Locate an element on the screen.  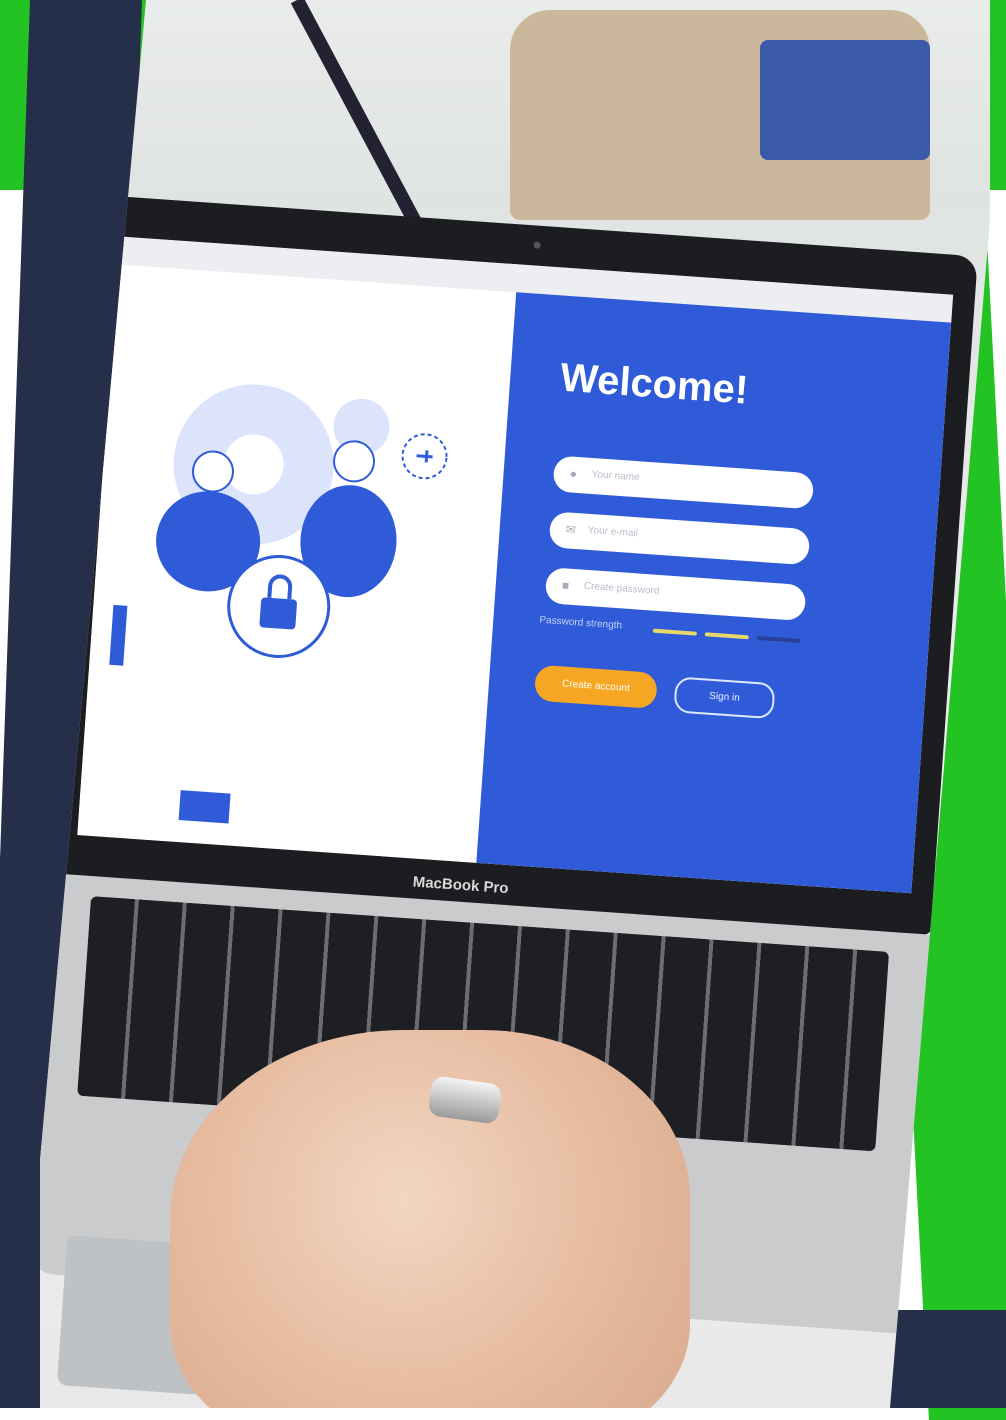
camera-icon is located at coordinates (537, 245).